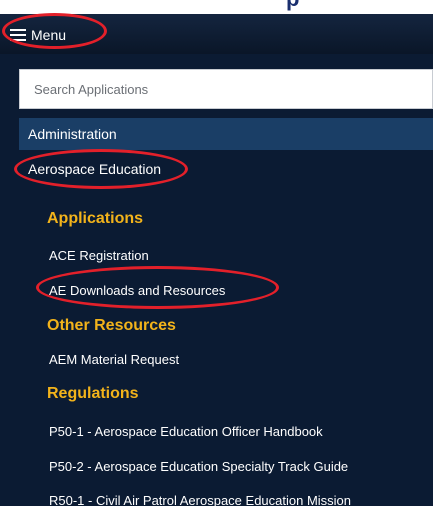  Describe the element at coordinates (226, 134) in the screenshot. I see `nav-item-administration: Administration` at that location.